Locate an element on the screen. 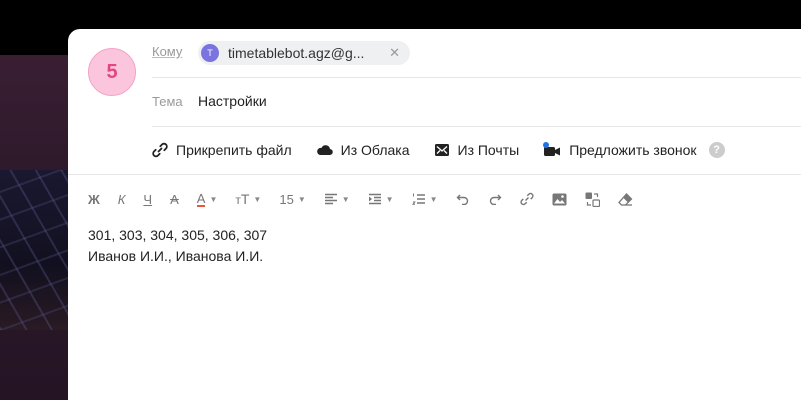  undo-button is located at coordinates (463, 199).